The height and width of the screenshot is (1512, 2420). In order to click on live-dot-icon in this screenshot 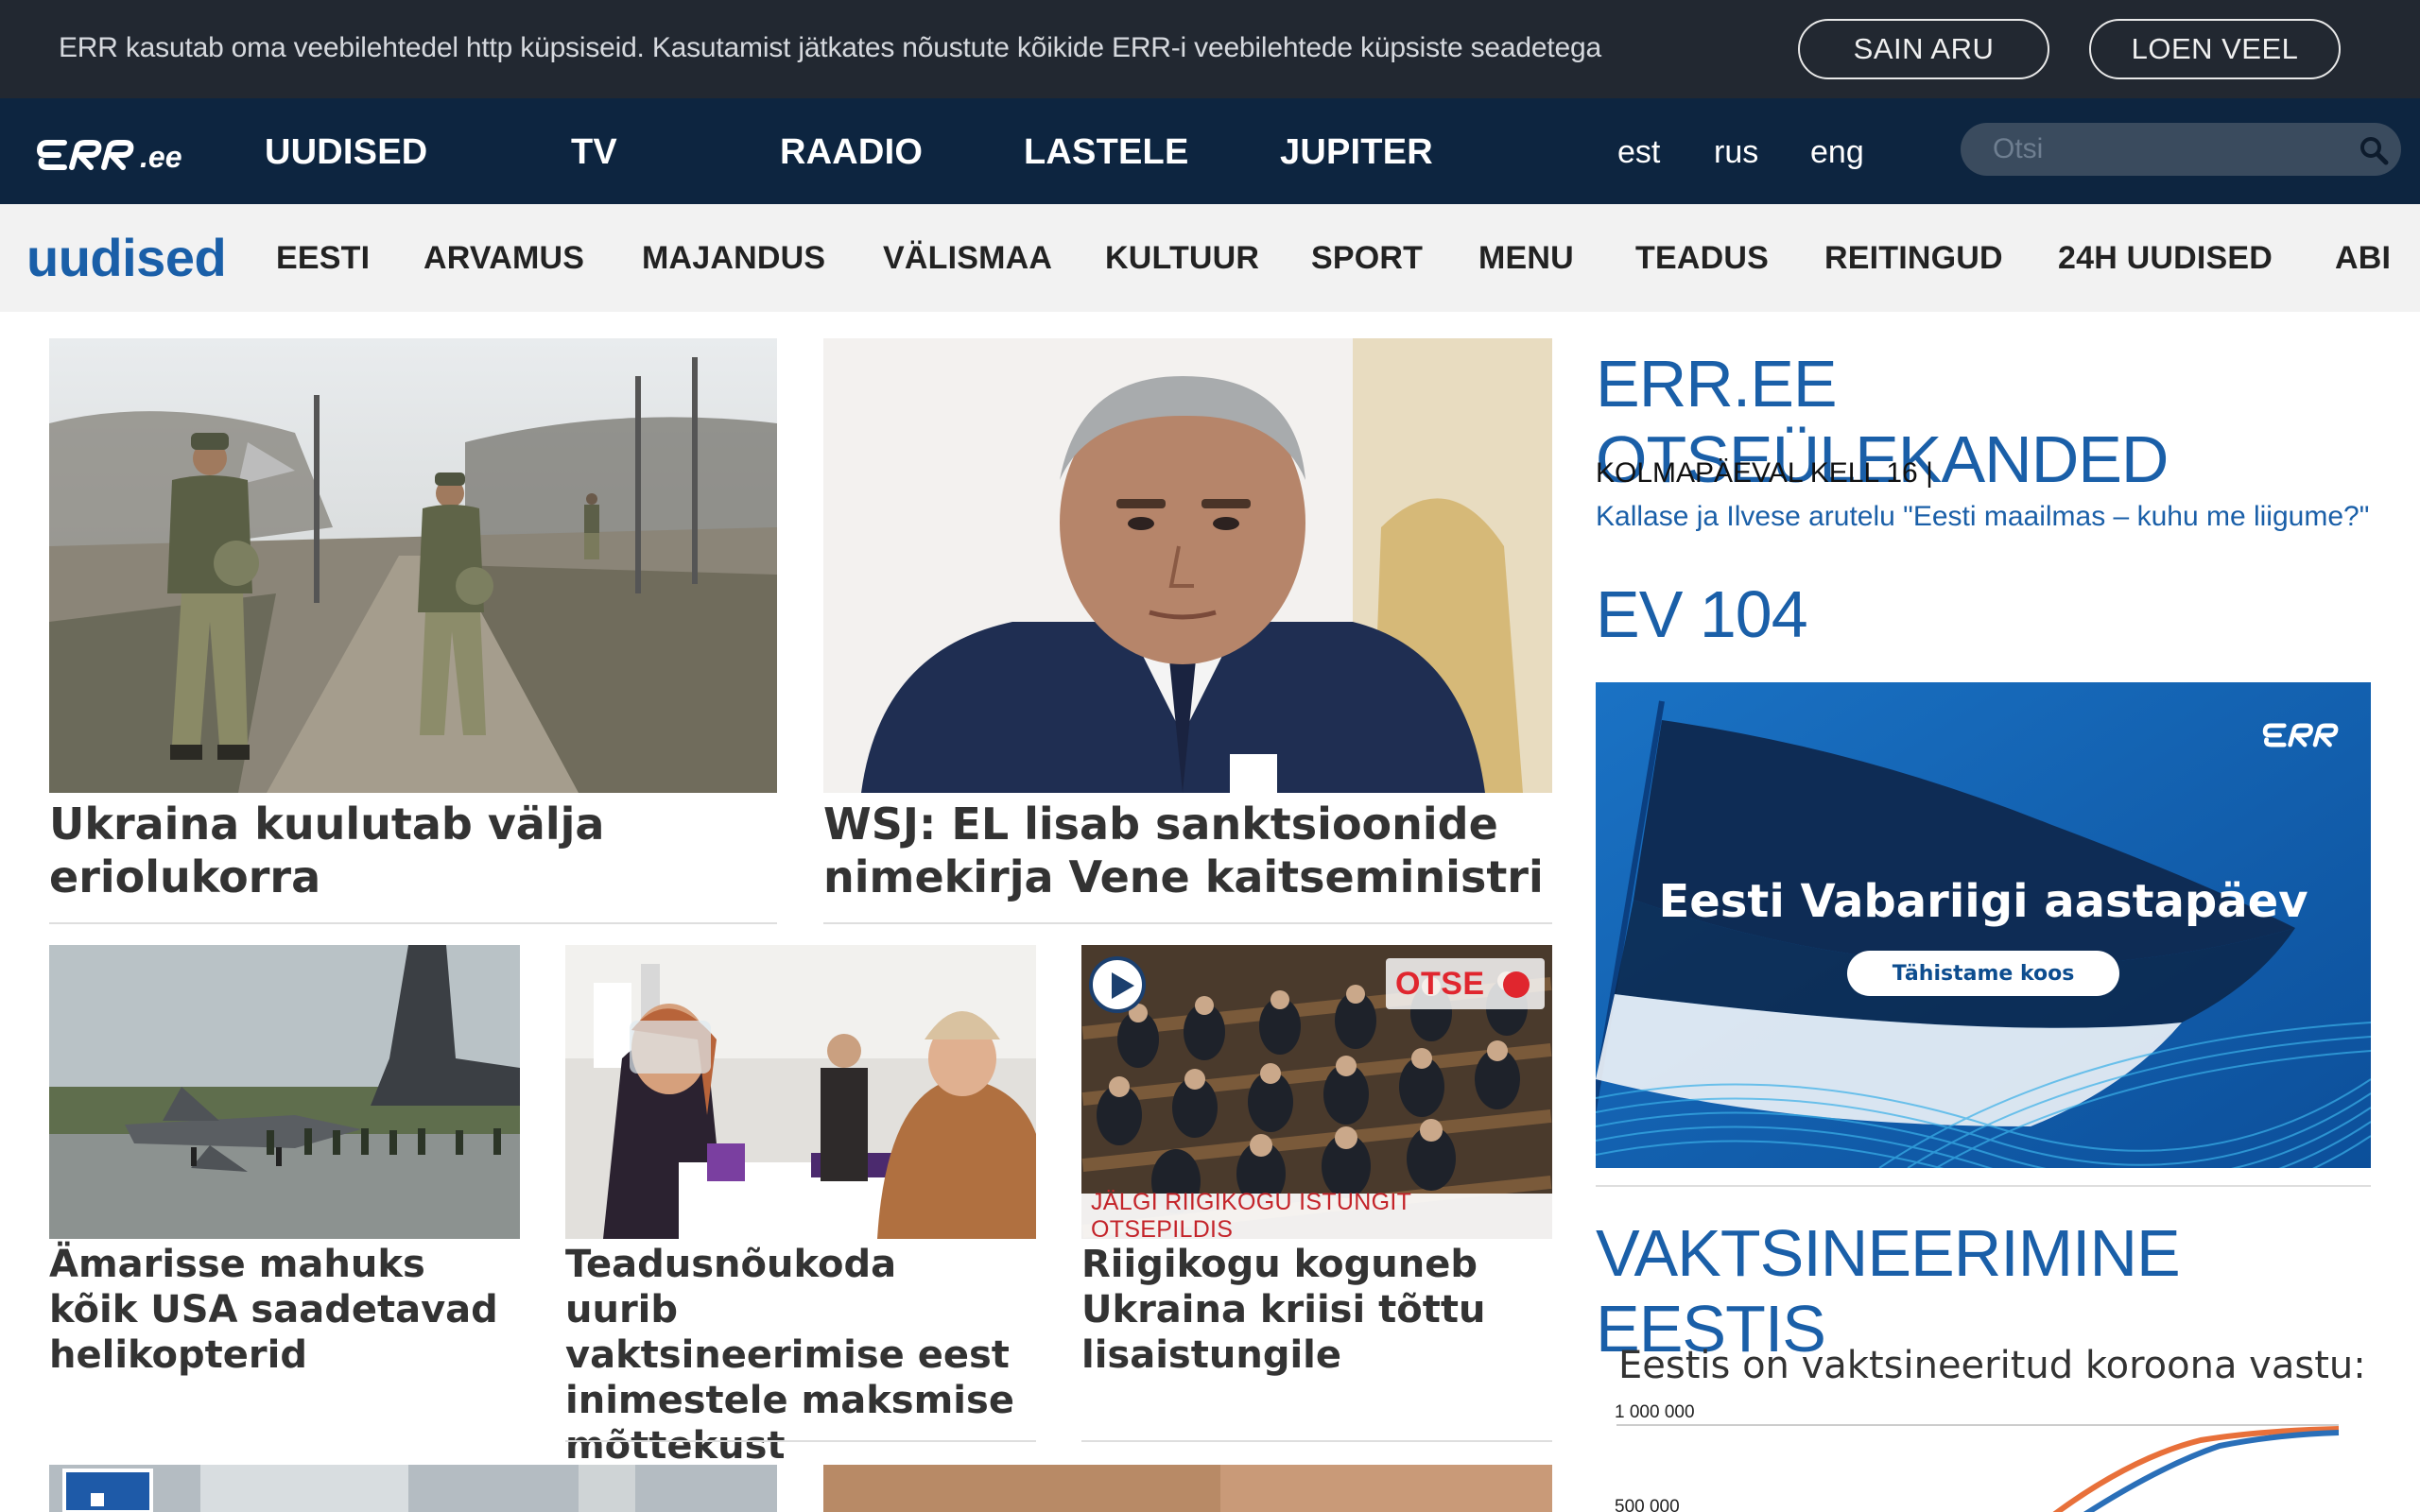, I will do `click(1516, 984)`.